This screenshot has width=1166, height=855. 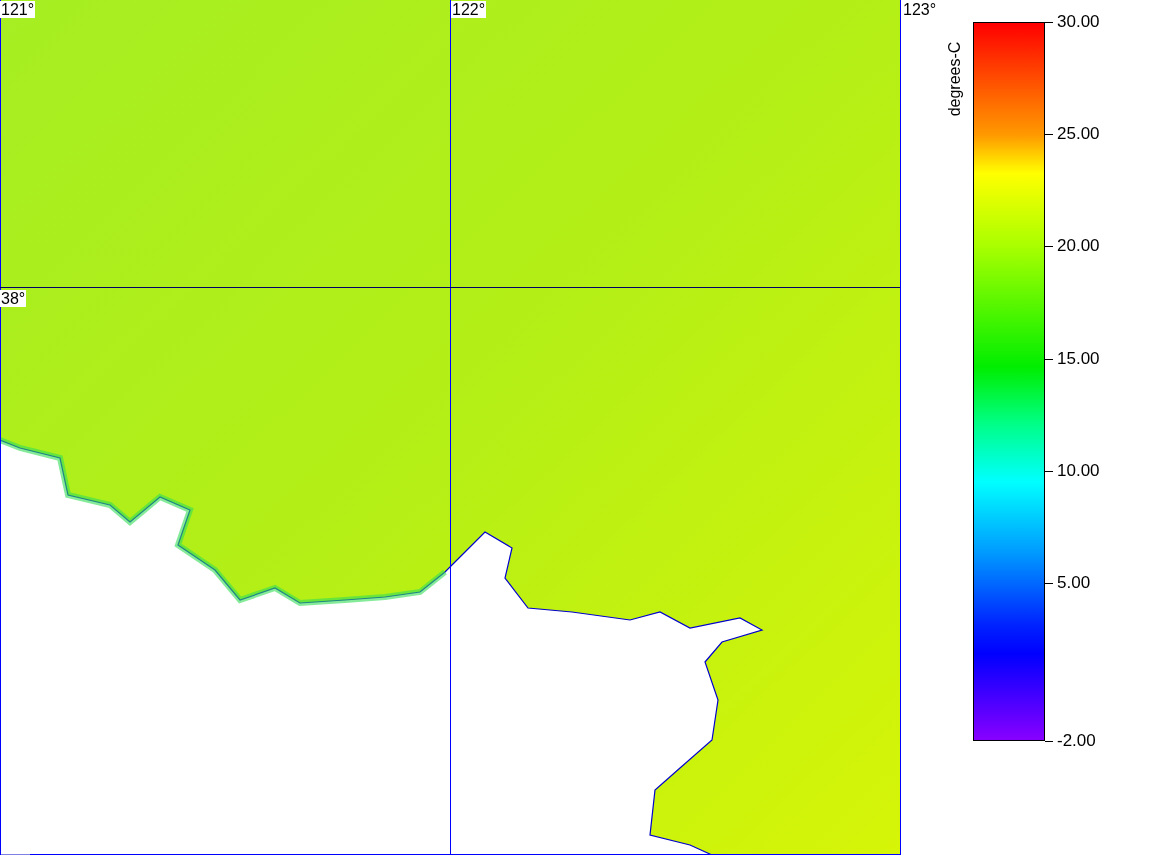 What do you see at coordinates (1076, 741) in the screenshot?
I see `scale-label: -2.00` at bounding box center [1076, 741].